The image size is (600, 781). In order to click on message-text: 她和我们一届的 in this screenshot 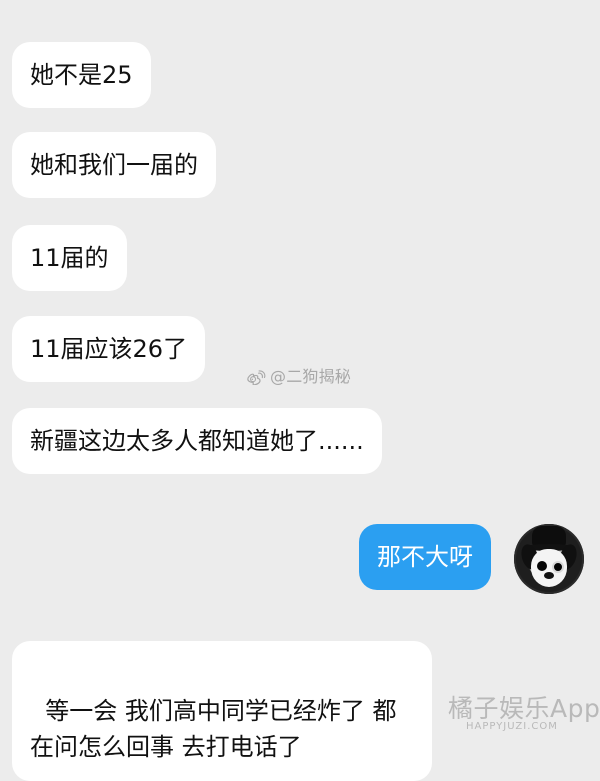, I will do `click(114, 165)`.